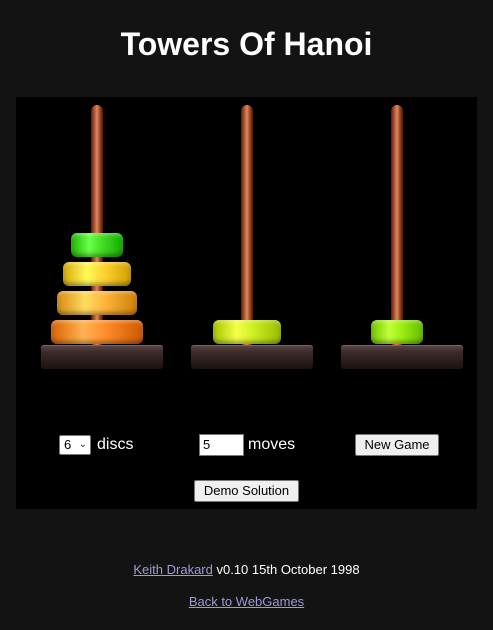 The height and width of the screenshot is (630, 493). What do you see at coordinates (272, 444) in the screenshot?
I see `moves-label: moves` at bounding box center [272, 444].